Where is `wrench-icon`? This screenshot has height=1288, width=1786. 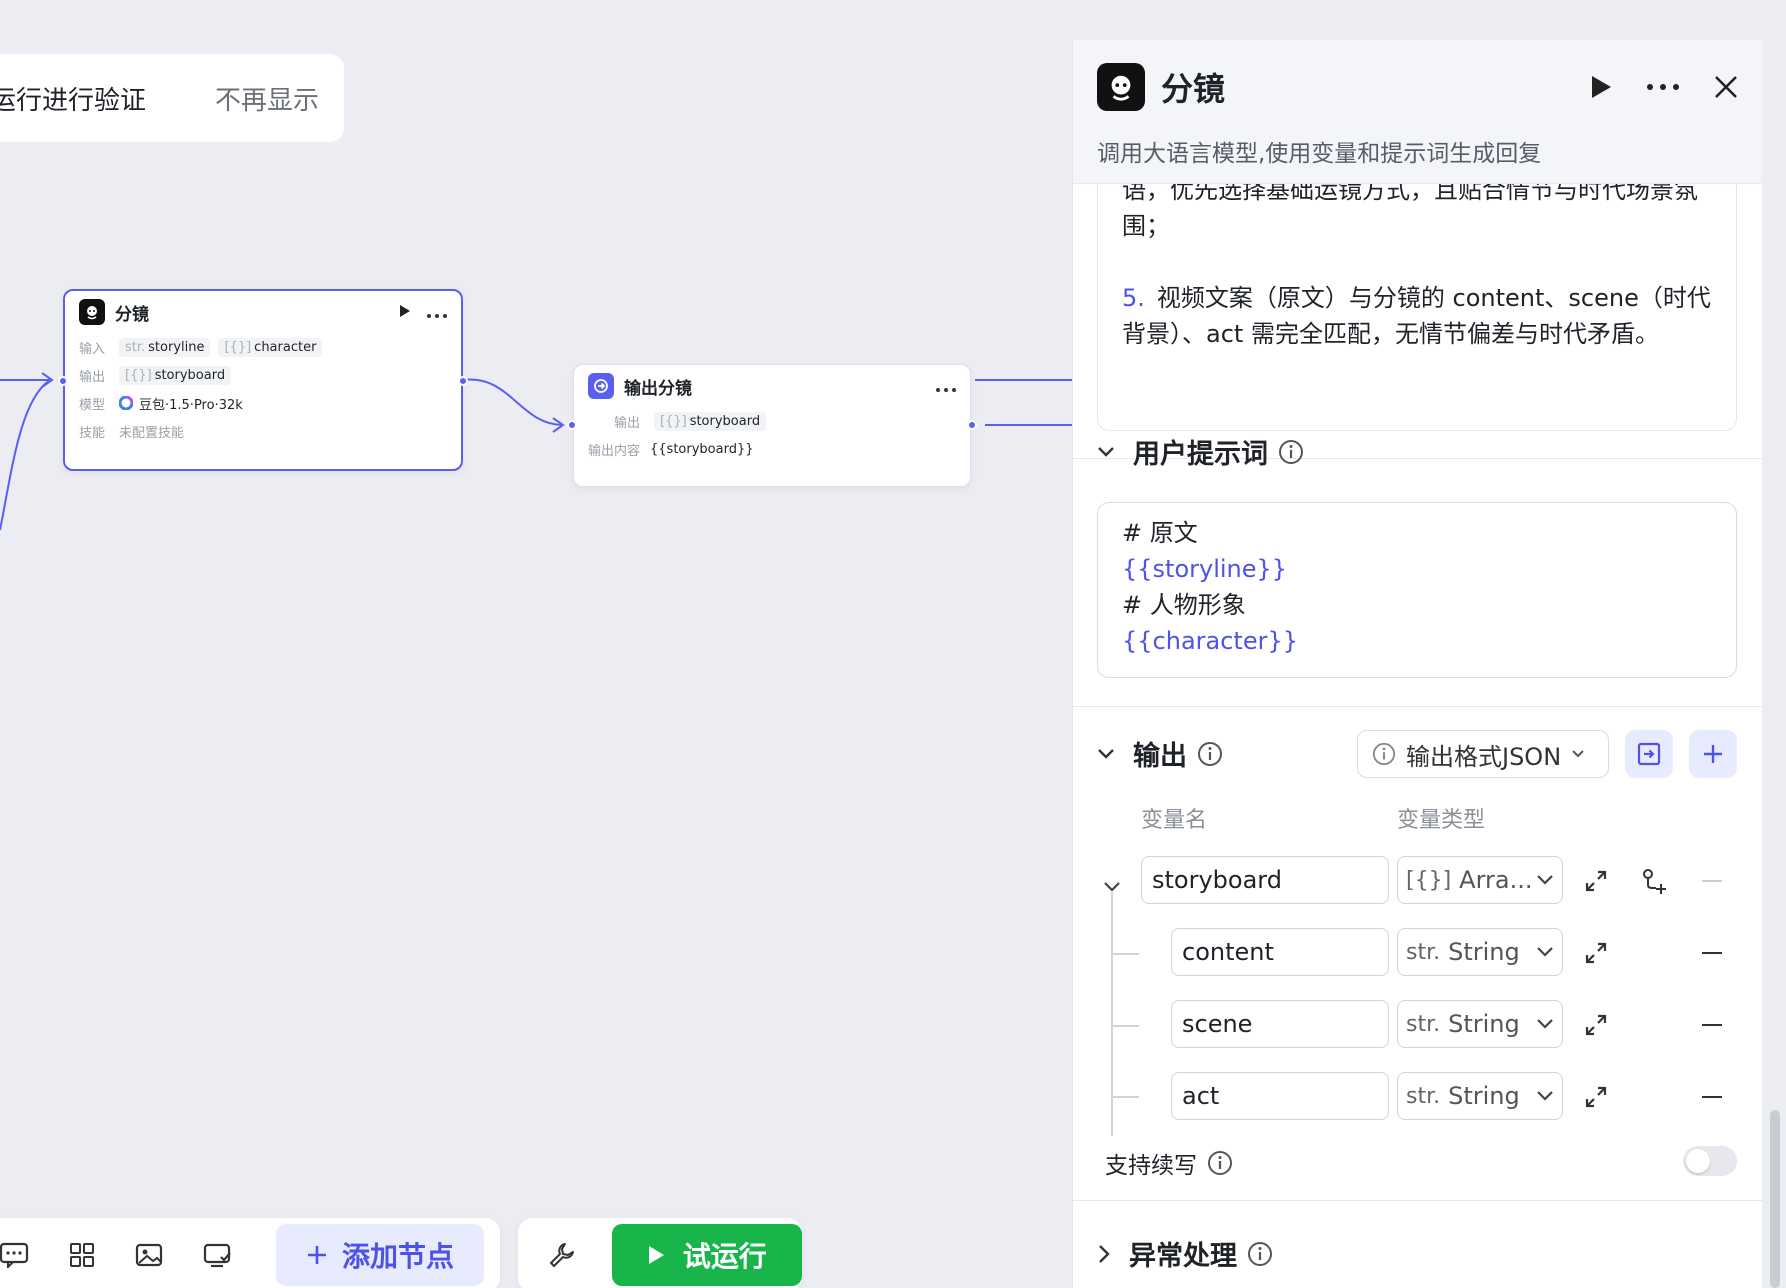 wrench-icon is located at coordinates (562, 1255).